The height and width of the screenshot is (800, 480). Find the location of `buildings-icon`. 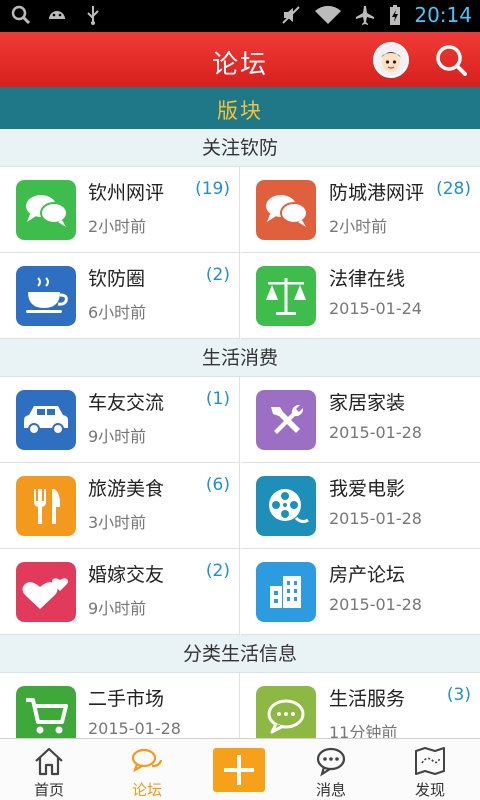

buildings-icon is located at coordinates (286, 592).